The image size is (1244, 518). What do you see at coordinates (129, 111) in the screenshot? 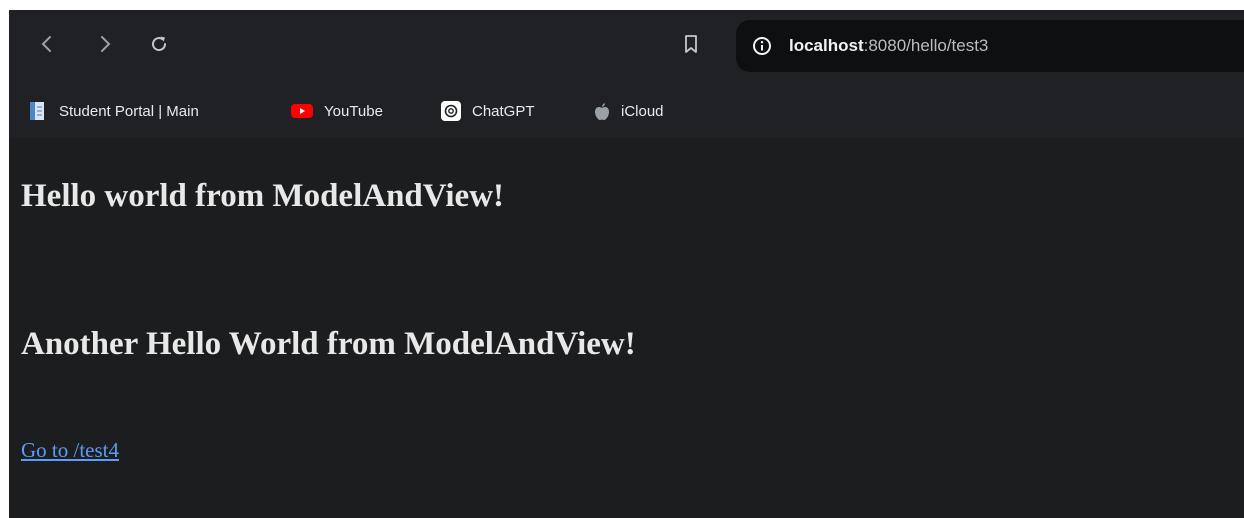
I see `bookmark-label: Student Portal | Main` at bounding box center [129, 111].